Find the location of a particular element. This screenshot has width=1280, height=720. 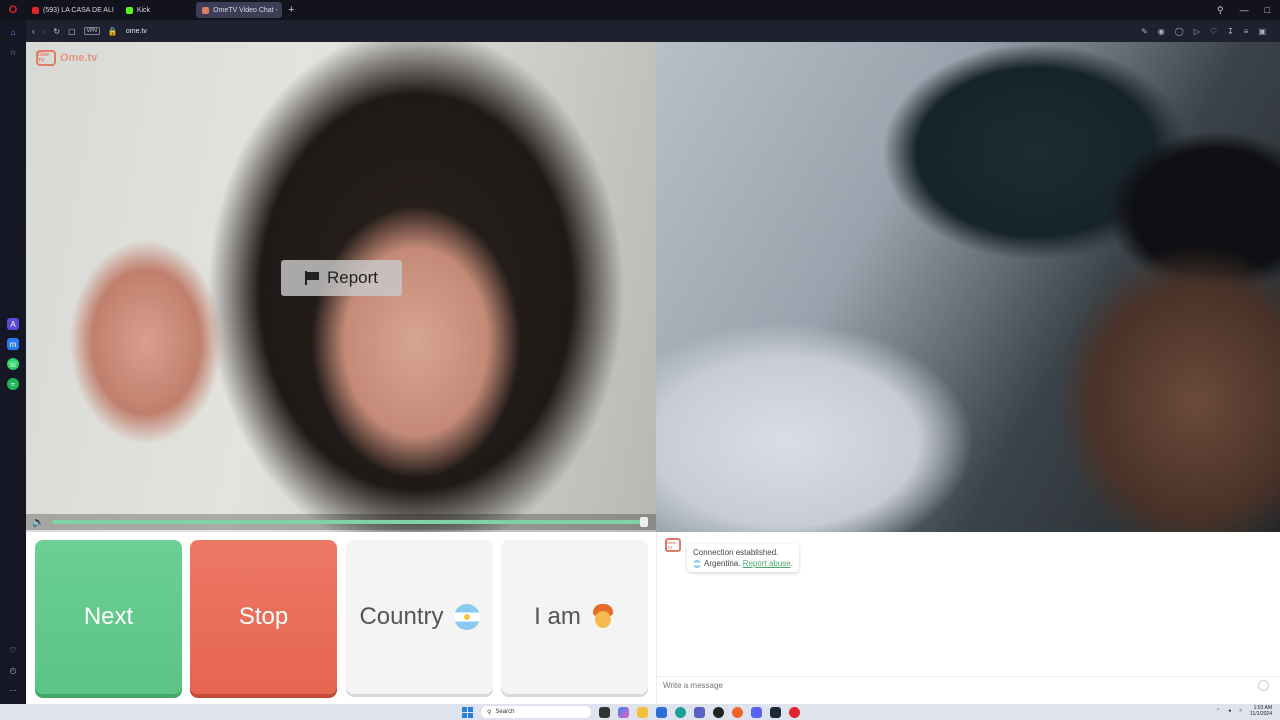

stop-button: Stop is located at coordinates (263, 617).